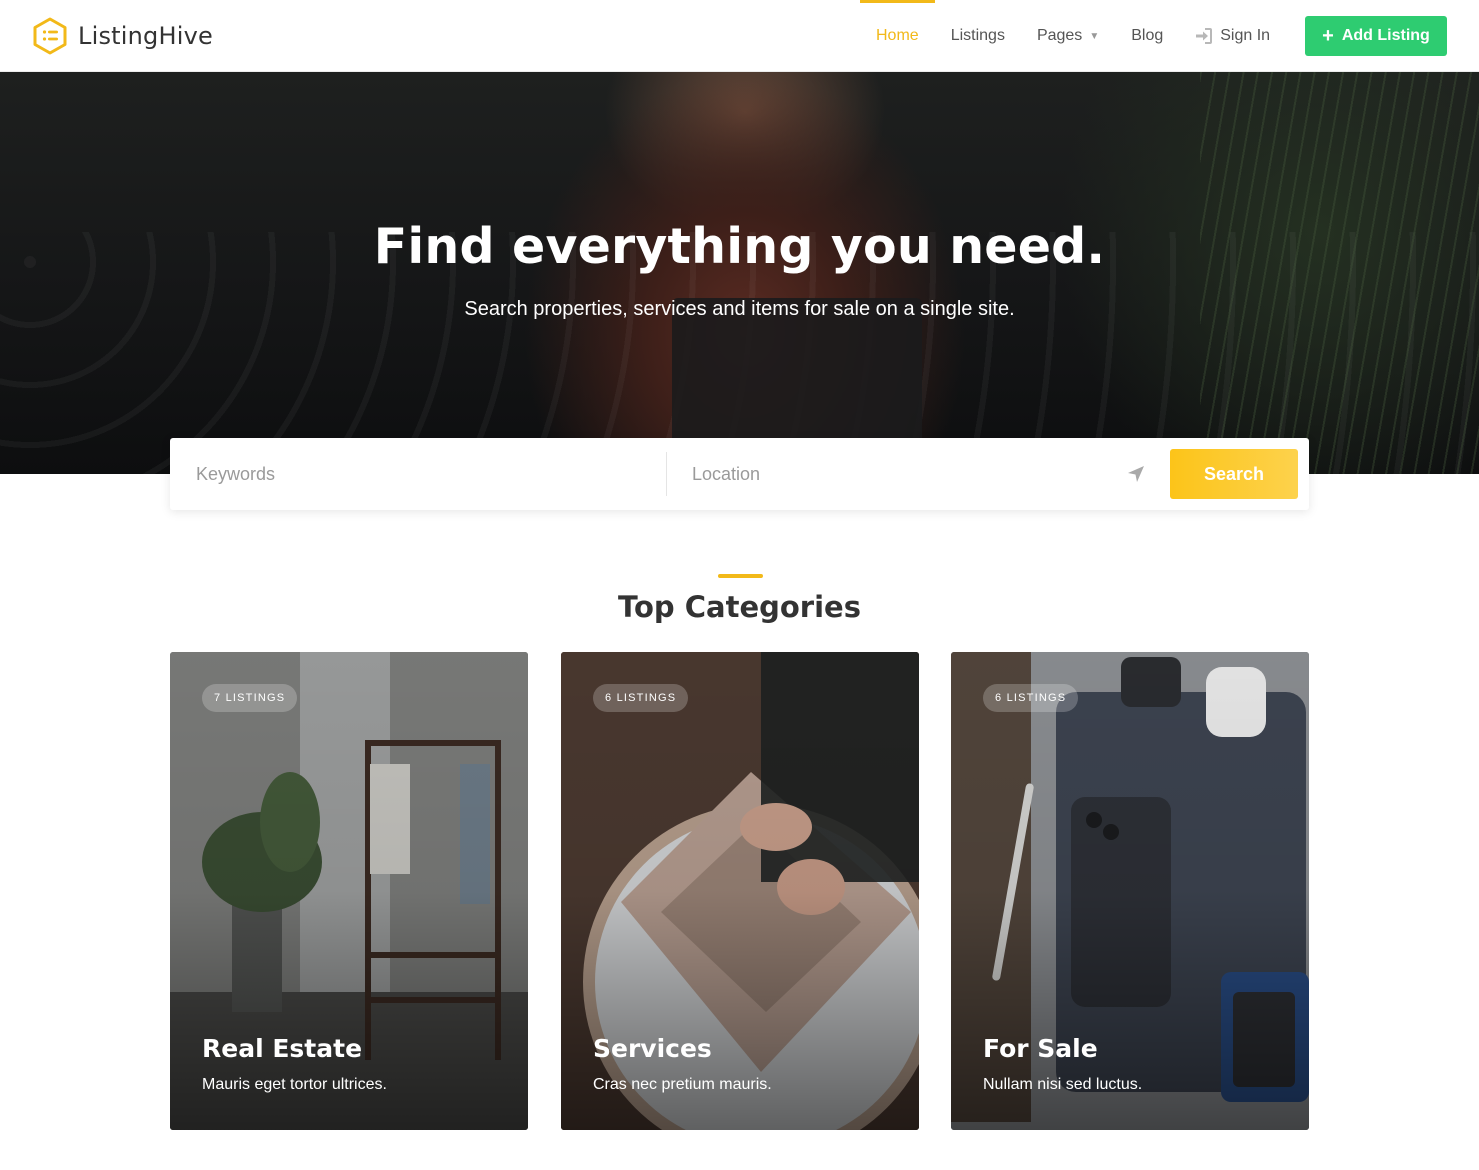  What do you see at coordinates (250, 698) in the screenshot?
I see `listings-badge: 7 LISTINGS` at bounding box center [250, 698].